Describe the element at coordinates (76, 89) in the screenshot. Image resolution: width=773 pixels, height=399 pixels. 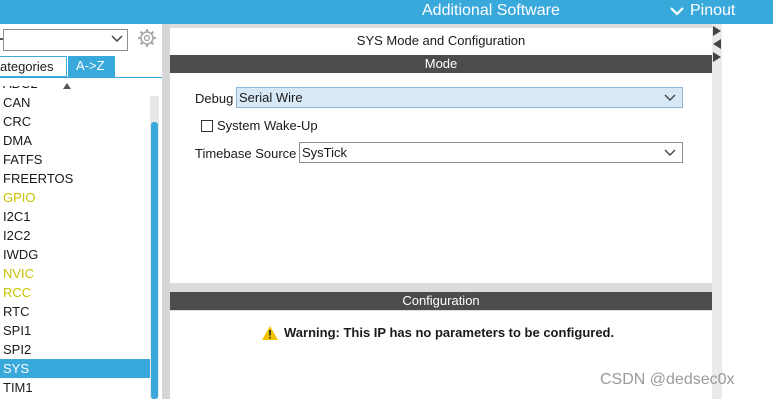
I see `list-item: ADC2` at that location.